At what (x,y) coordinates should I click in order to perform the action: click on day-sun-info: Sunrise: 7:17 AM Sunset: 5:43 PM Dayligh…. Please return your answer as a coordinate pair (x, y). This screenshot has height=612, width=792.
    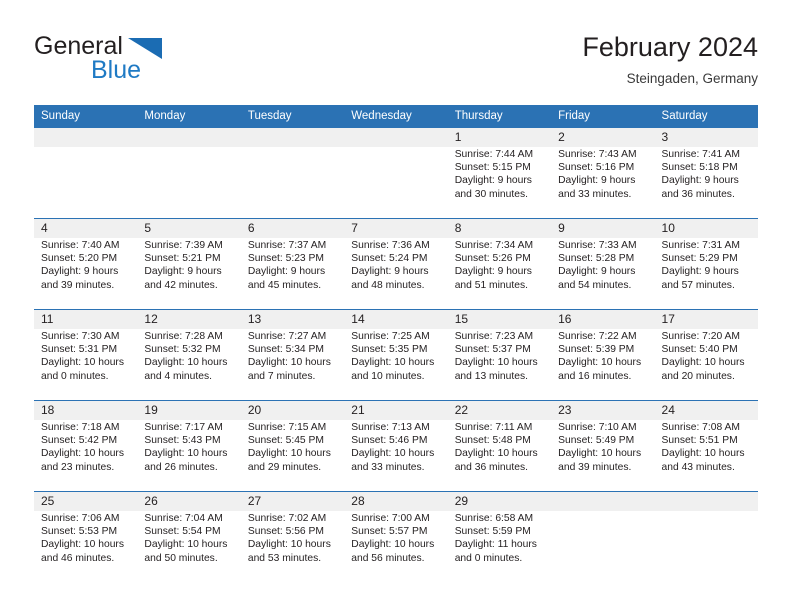
    Looking at the image, I should click on (186, 447).